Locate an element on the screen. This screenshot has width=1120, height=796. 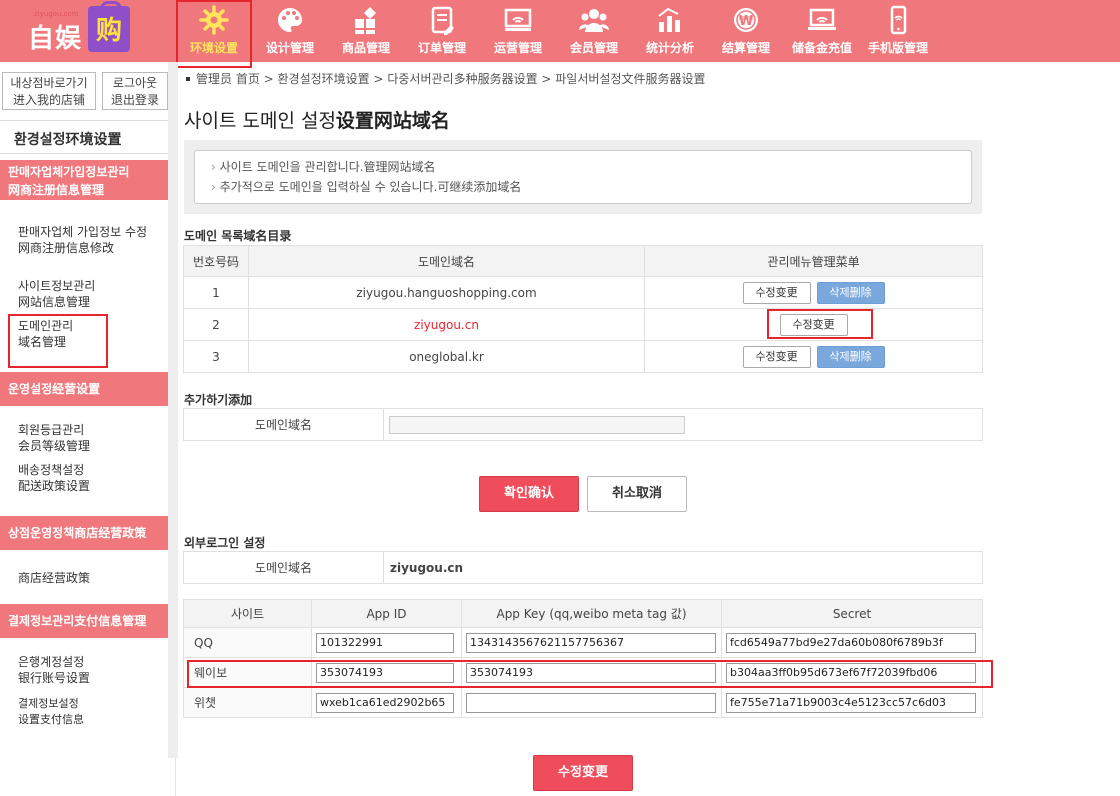
confirm-button: 확인确认 is located at coordinates (529, 494).